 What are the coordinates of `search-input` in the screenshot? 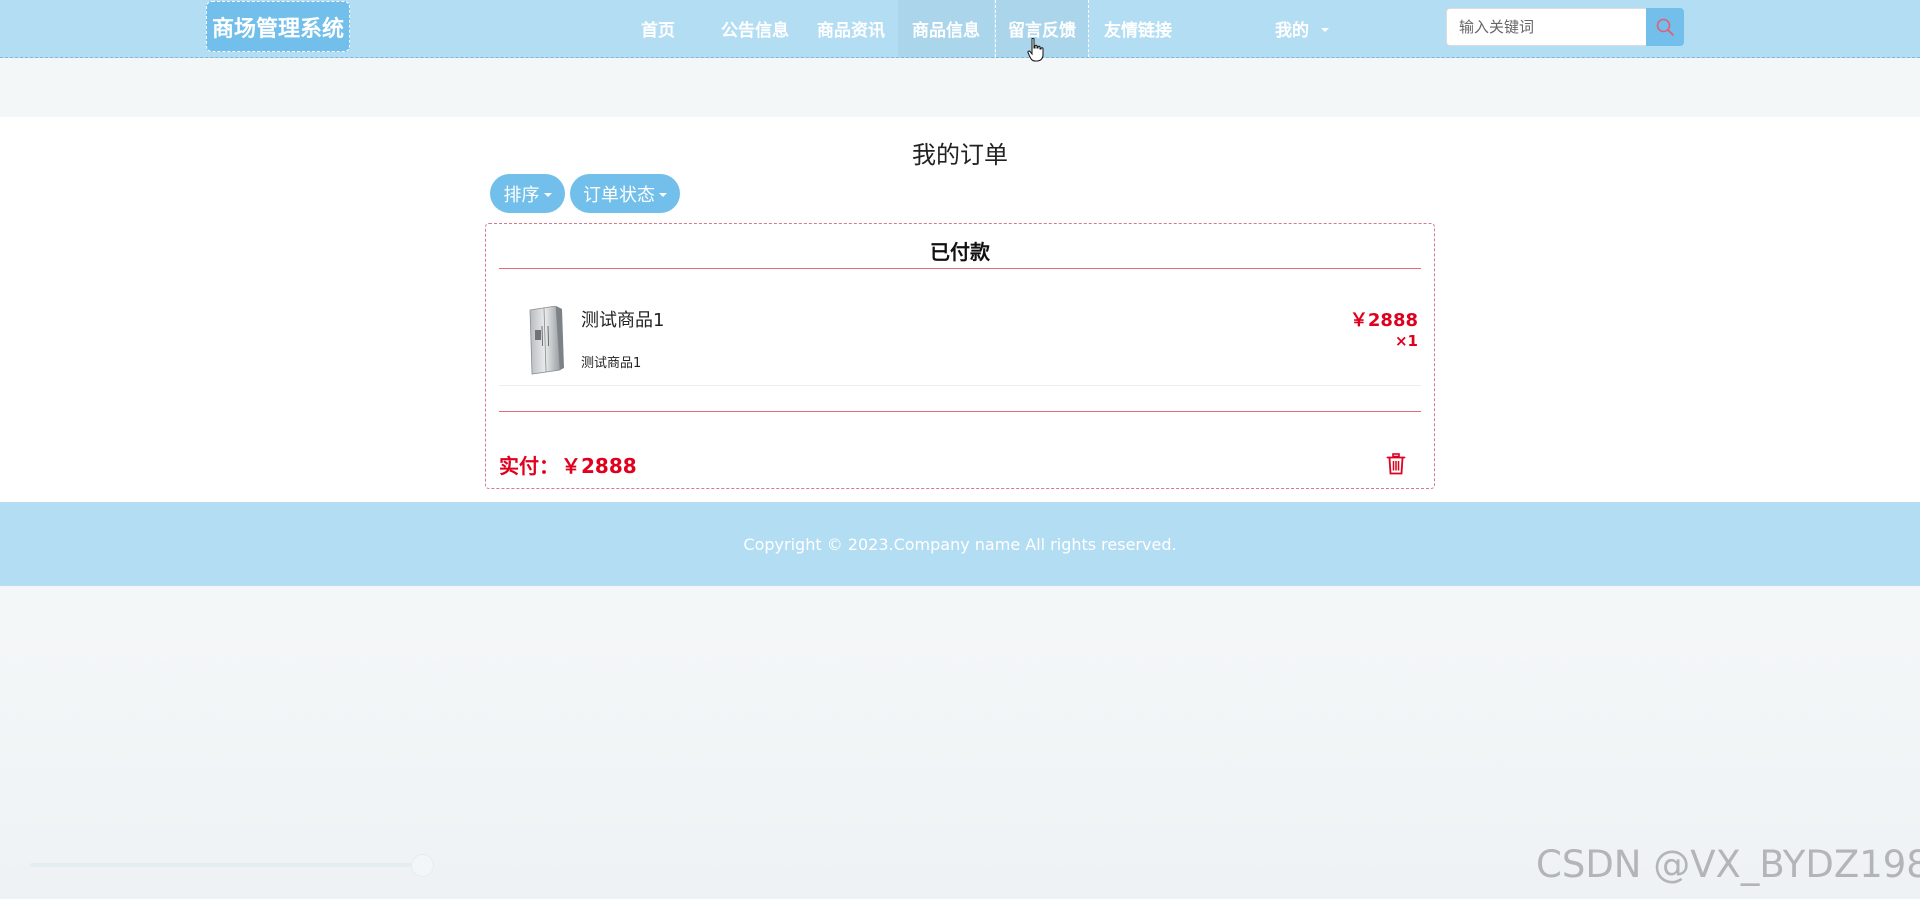 It's located at (1546, 27).